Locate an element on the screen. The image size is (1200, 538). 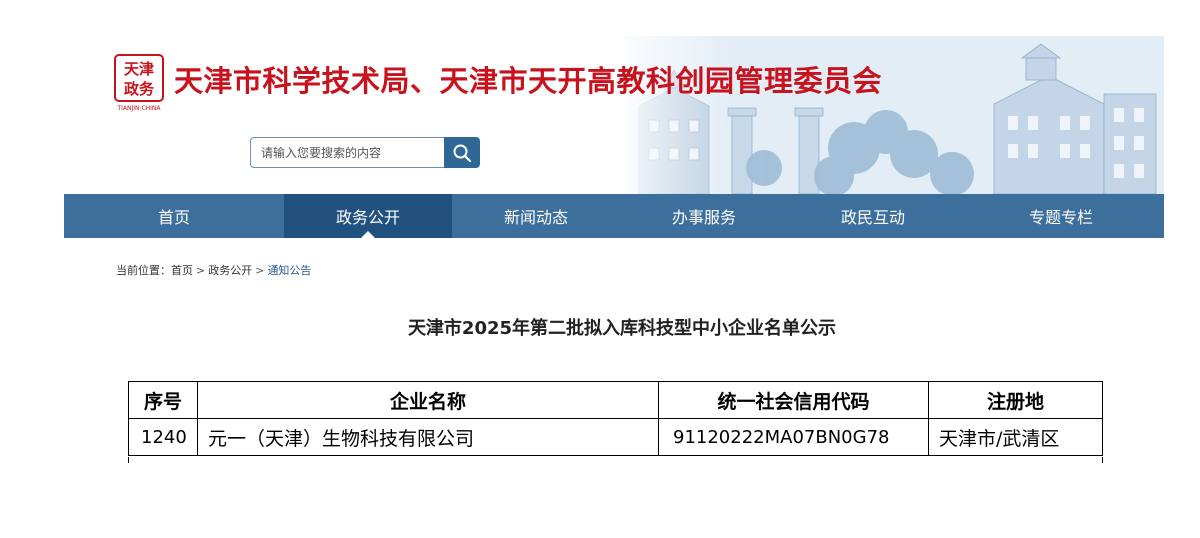
search-input is located at coordinates (347, 152).